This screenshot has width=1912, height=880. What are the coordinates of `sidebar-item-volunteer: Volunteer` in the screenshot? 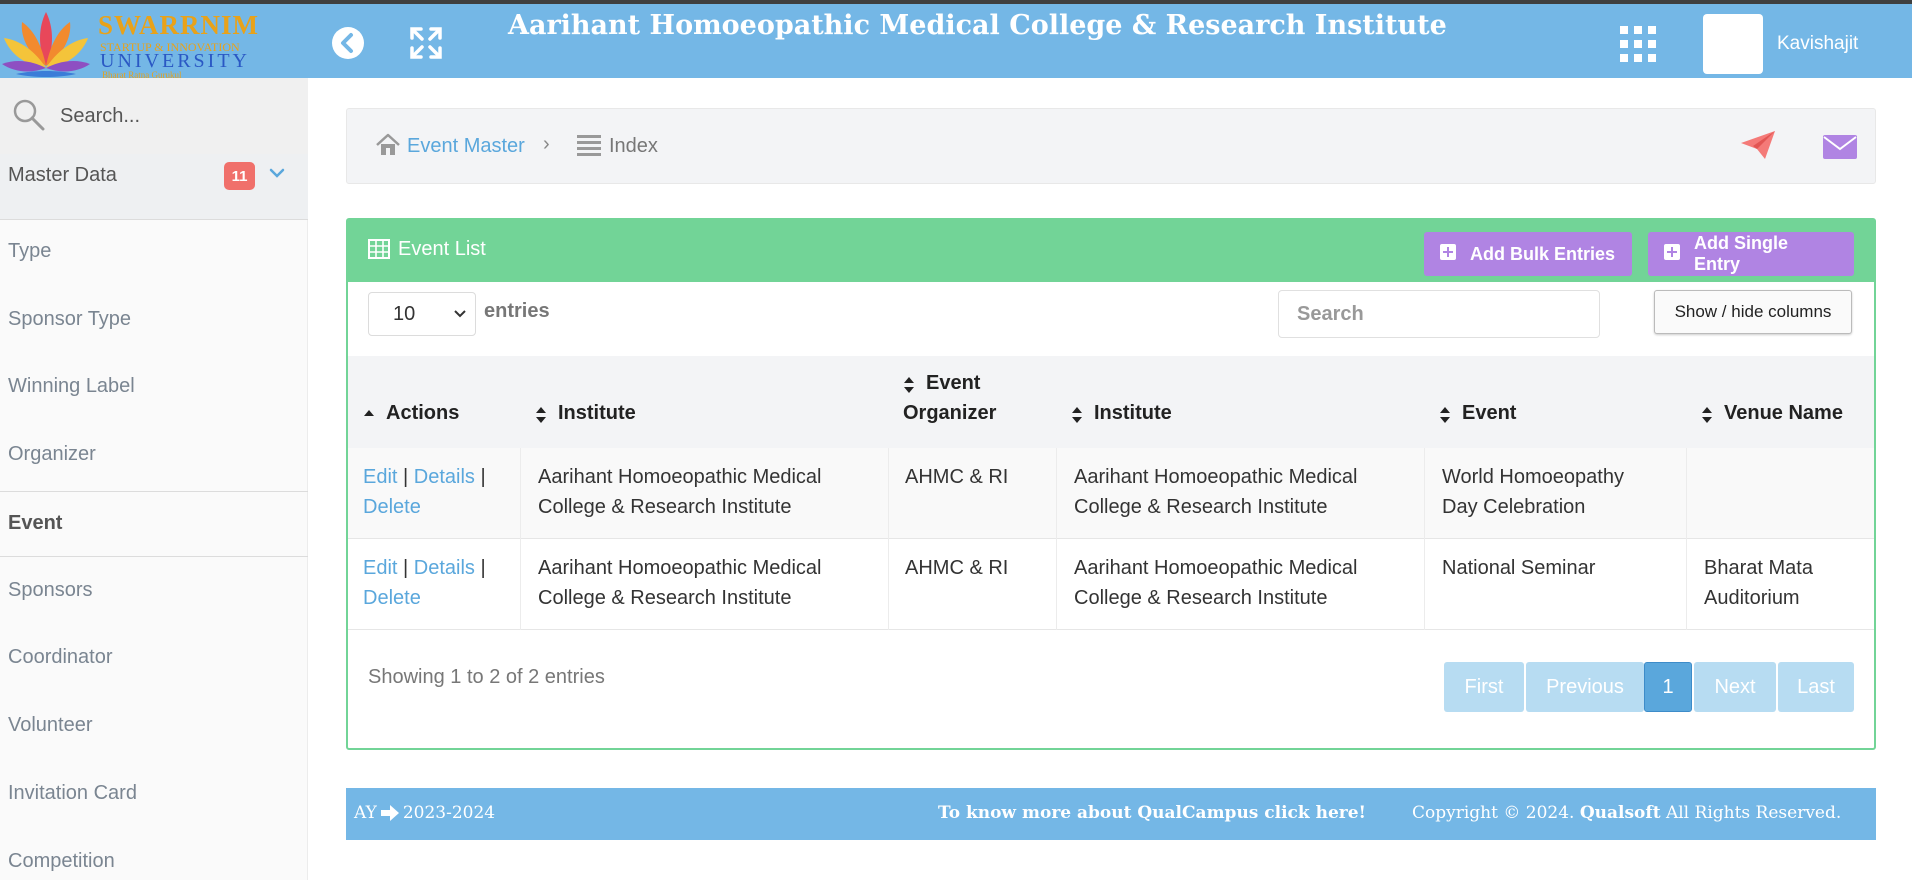 It's located at (154, 727).